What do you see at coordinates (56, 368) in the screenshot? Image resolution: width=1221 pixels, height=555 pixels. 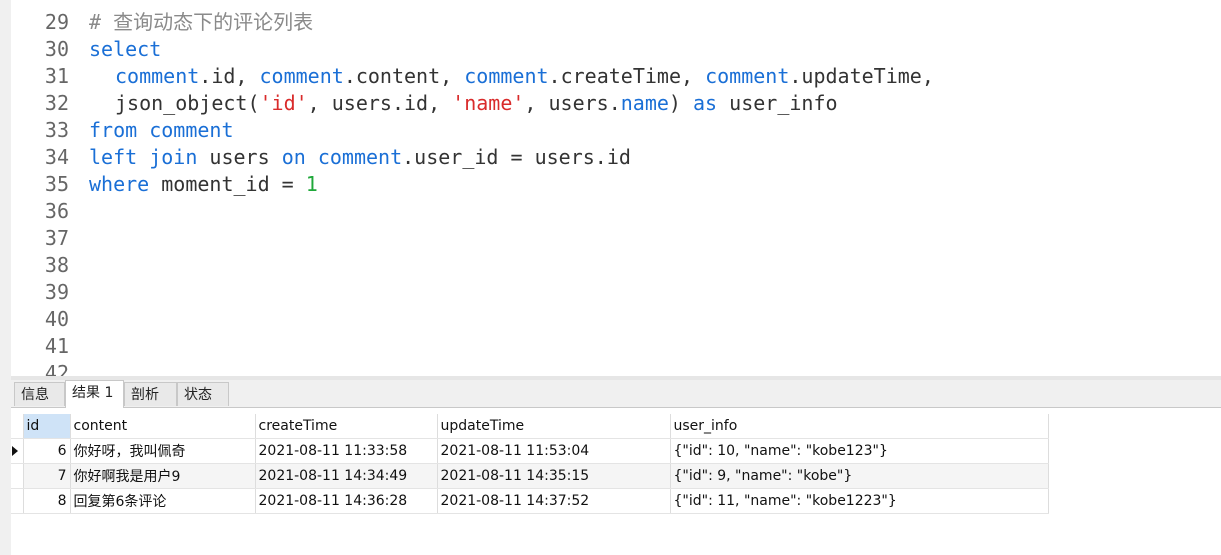 I see `line-number: 42` at bounding box center [56, 368].